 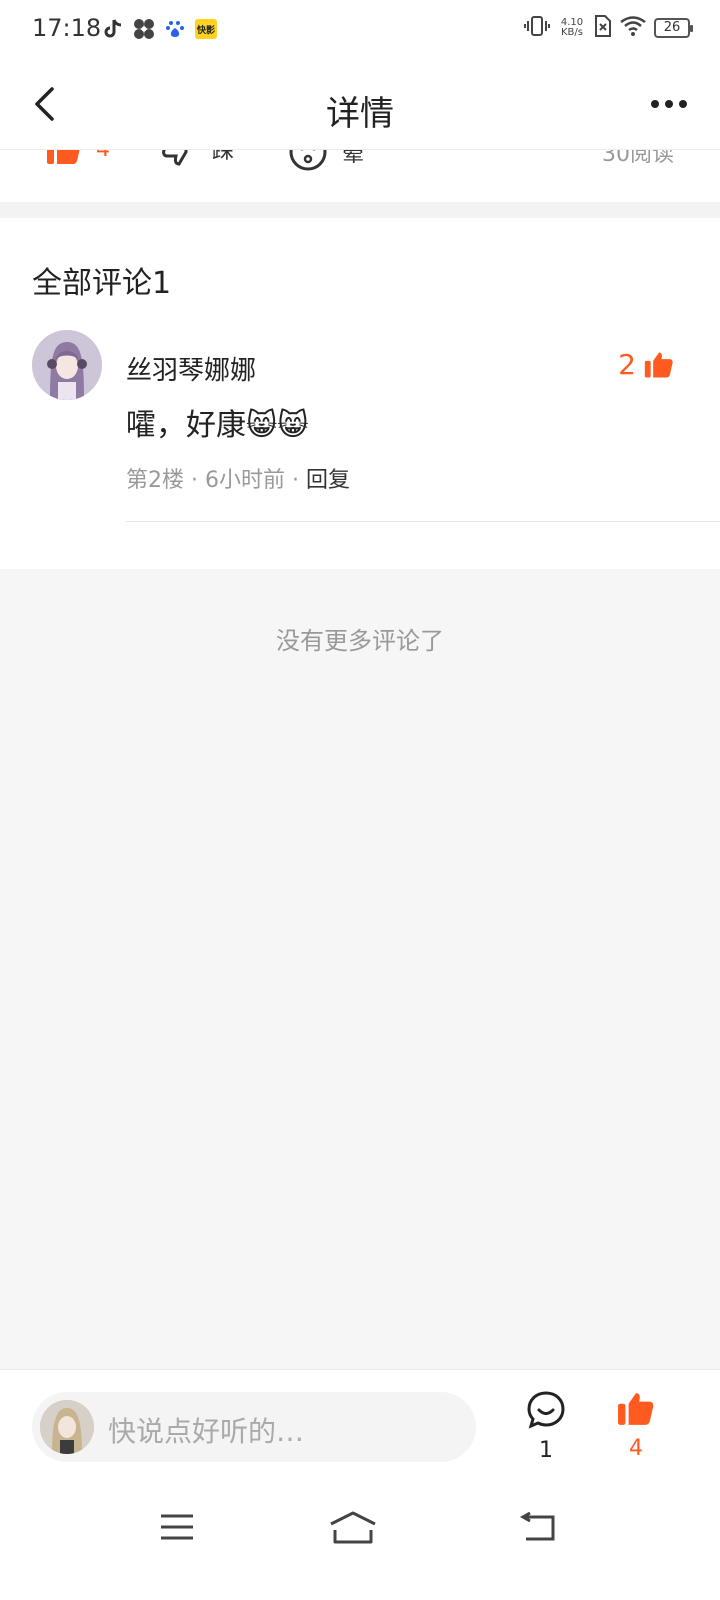 I want to click on baidu-icon, so click(x=175, y=29).